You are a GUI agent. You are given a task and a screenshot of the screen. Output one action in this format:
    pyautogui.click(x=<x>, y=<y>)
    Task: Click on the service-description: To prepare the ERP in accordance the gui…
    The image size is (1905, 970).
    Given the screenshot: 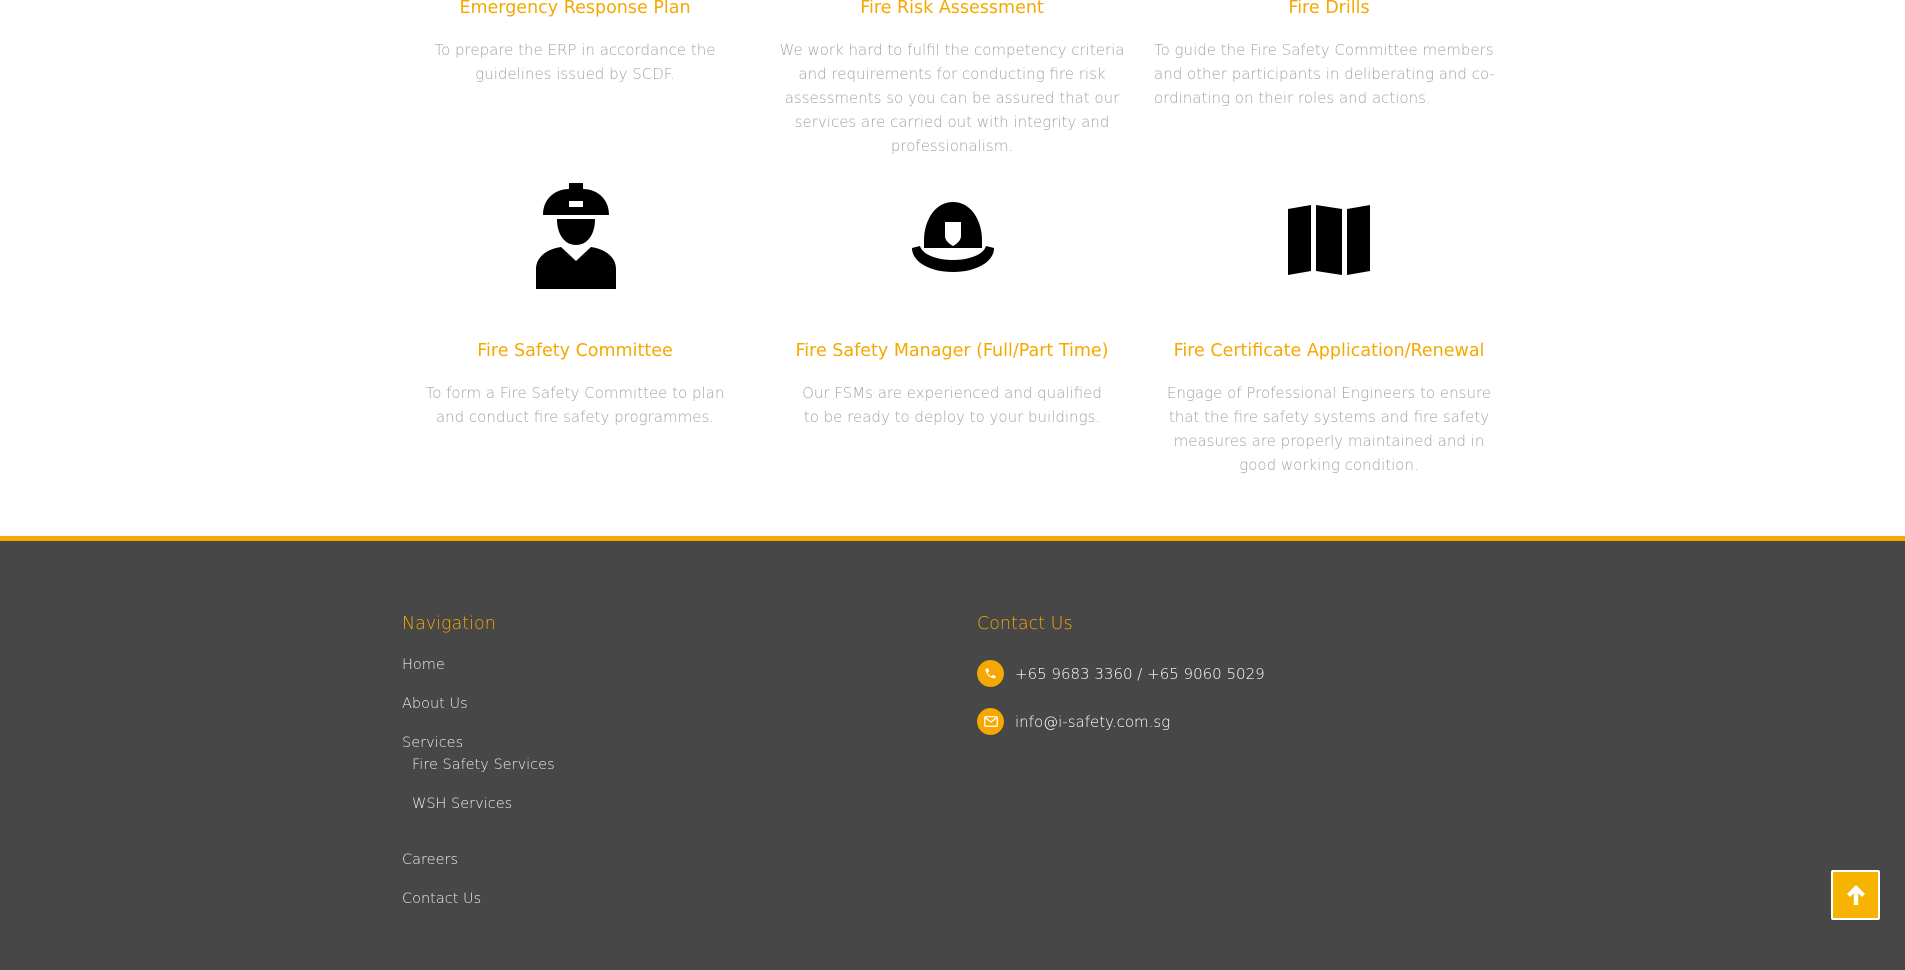 What is the action you would take?
    pyautogui.click(x=575, y=62)
    